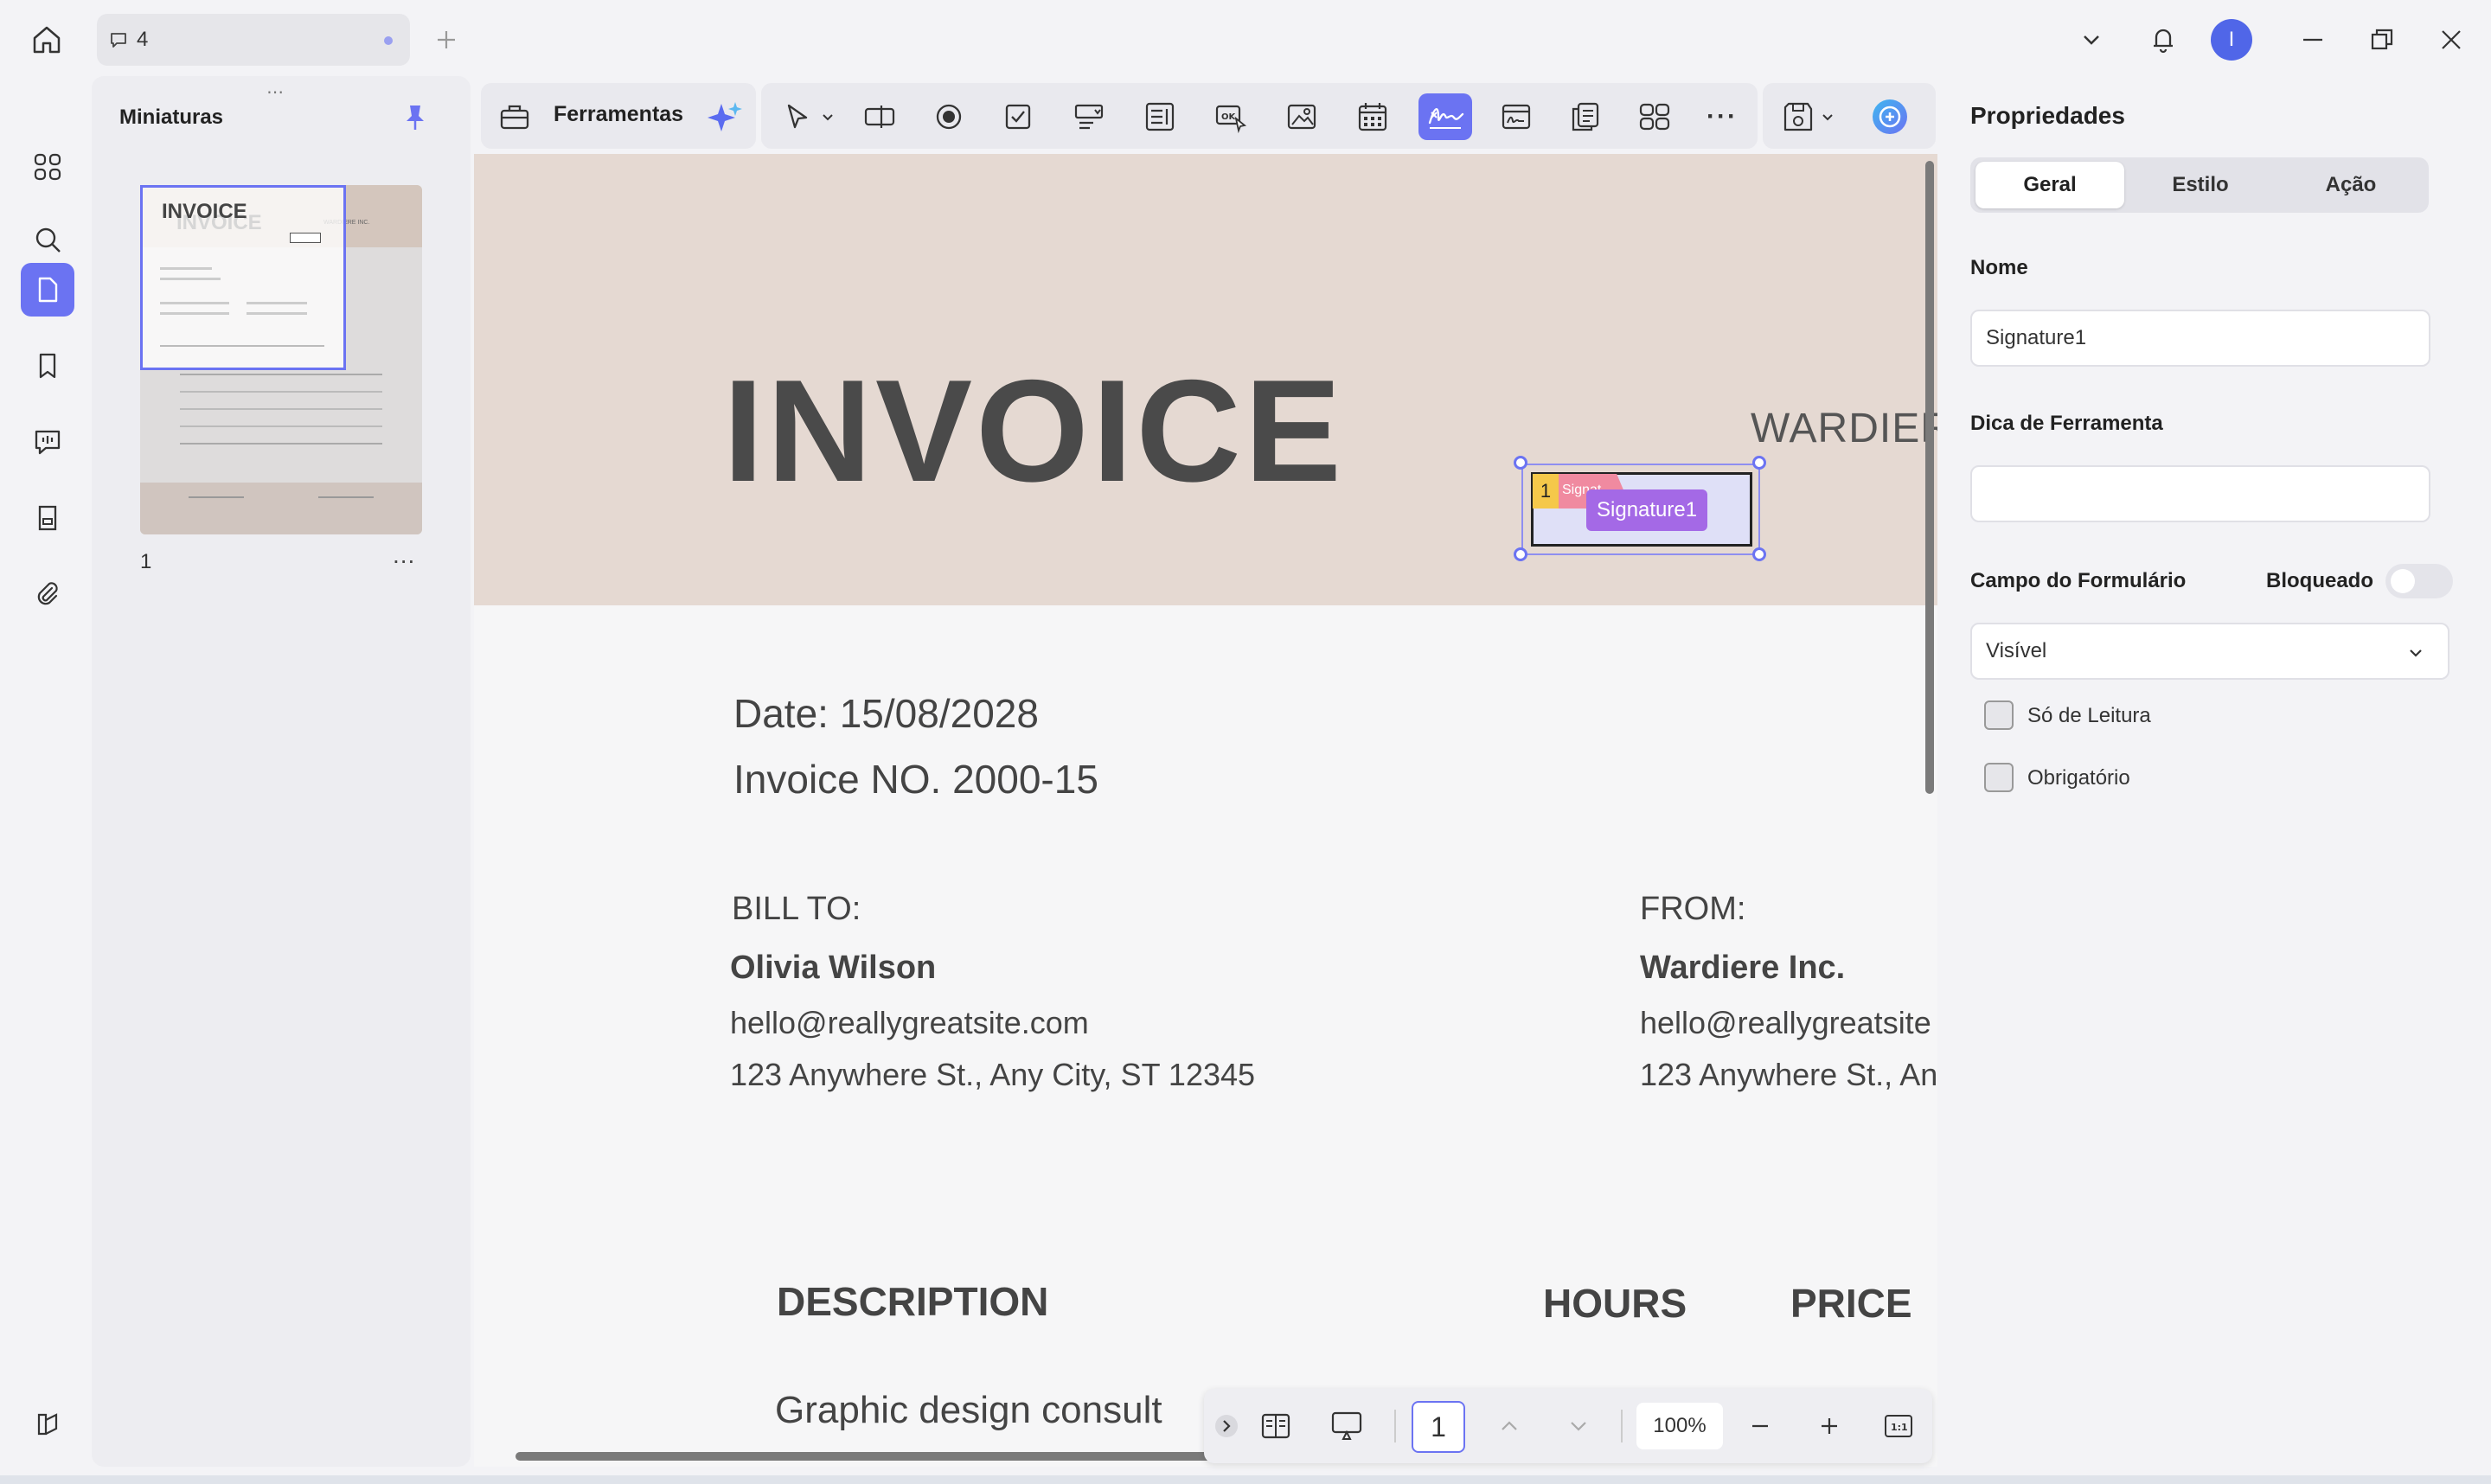  What do you see at coordinates (2232, 40) in the screenshot?
I see `user-avatar: I` at bounding box center [2232, 40].